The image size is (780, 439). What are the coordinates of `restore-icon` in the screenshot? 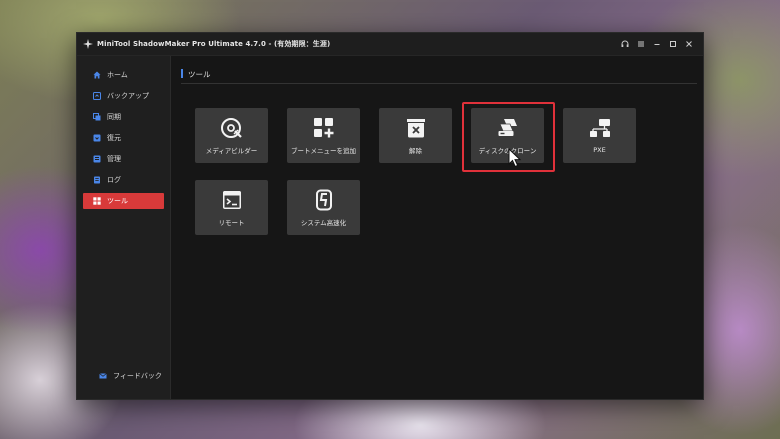 It's located at (97, 138).